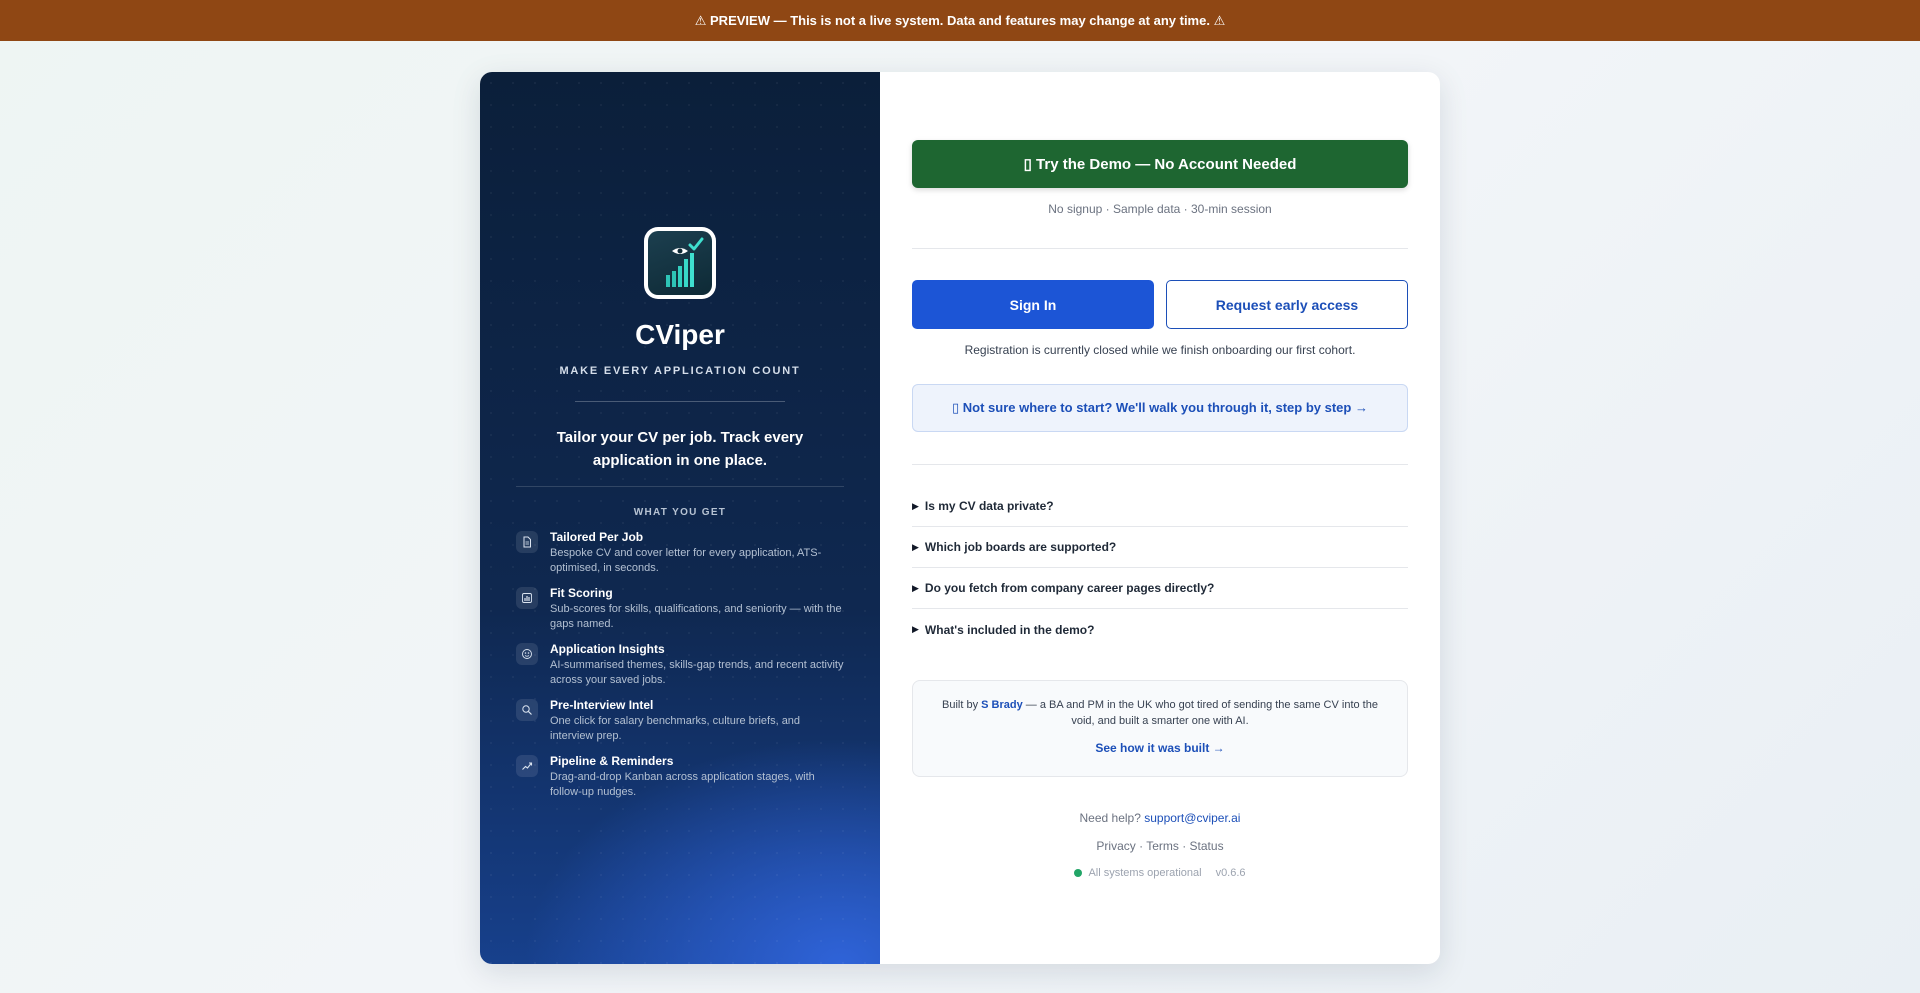 This screenshot has height=993, width=1920. Describe the element at coordinates (1160, 629) in the screenshot. I see `faq-item: ▶ What's included in the demo?` at that location.